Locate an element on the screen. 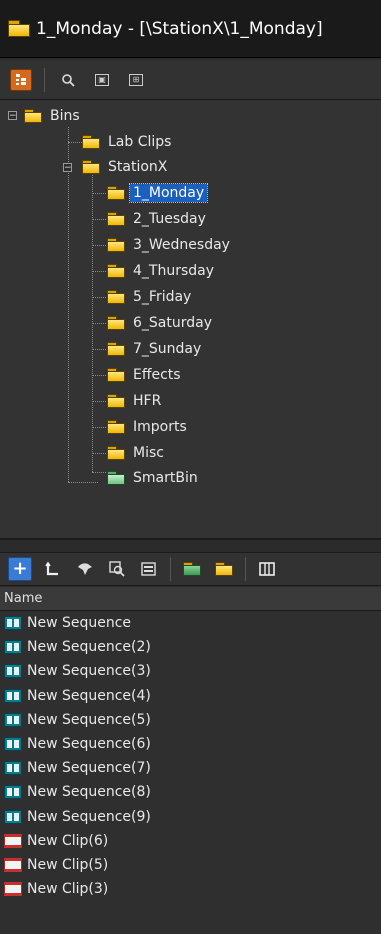 This screenshot has width=381, height=934. tree-item-1-monday: 1_Monday is located at coordinates (158, 193).